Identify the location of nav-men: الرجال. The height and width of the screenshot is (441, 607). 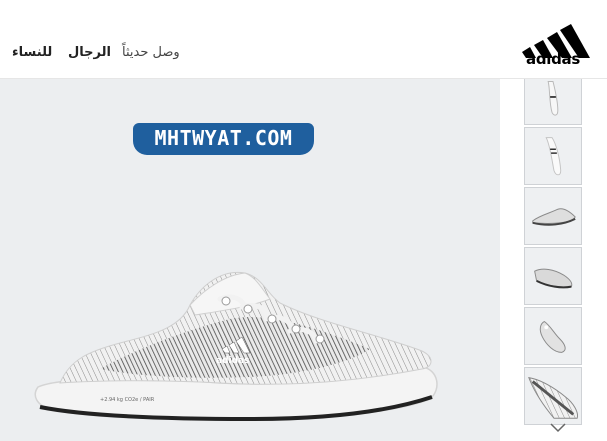
(89, 52).